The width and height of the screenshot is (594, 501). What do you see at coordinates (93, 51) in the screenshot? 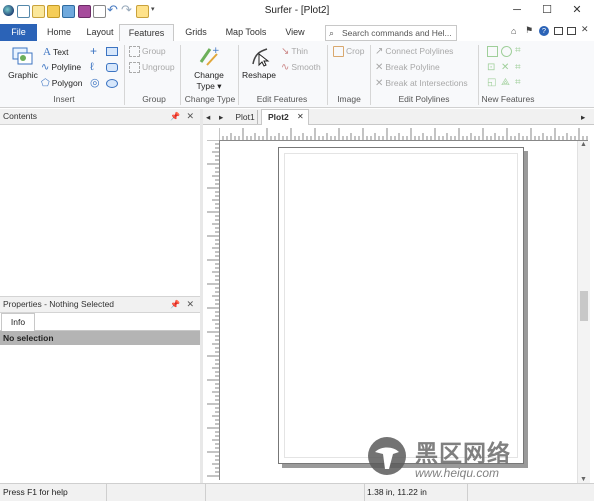
I see `add-point-icon: +` at bounding box center [93, 51].